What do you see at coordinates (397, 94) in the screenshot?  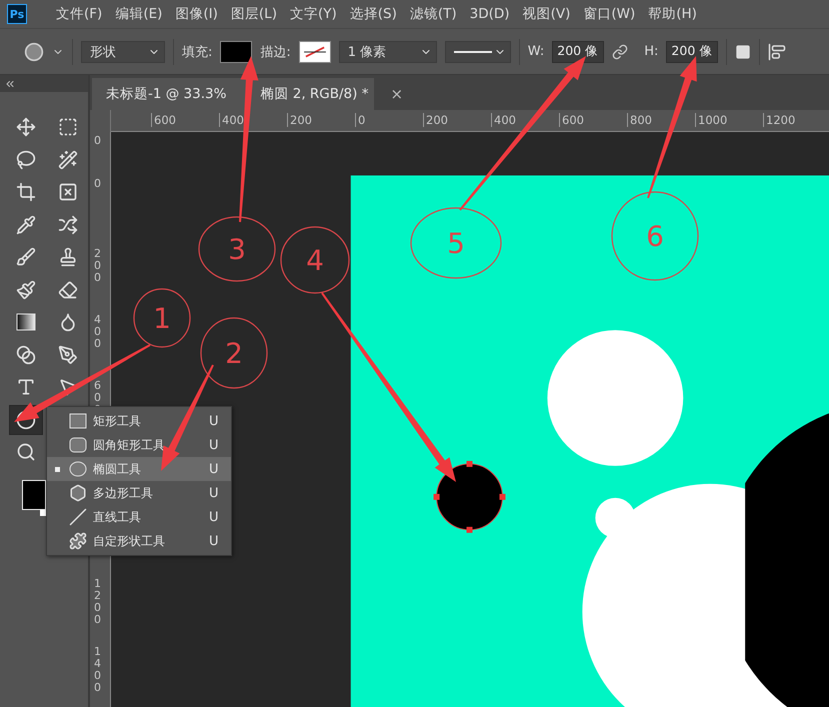 I see `close-button: ×` at bounding box center [397, 94].